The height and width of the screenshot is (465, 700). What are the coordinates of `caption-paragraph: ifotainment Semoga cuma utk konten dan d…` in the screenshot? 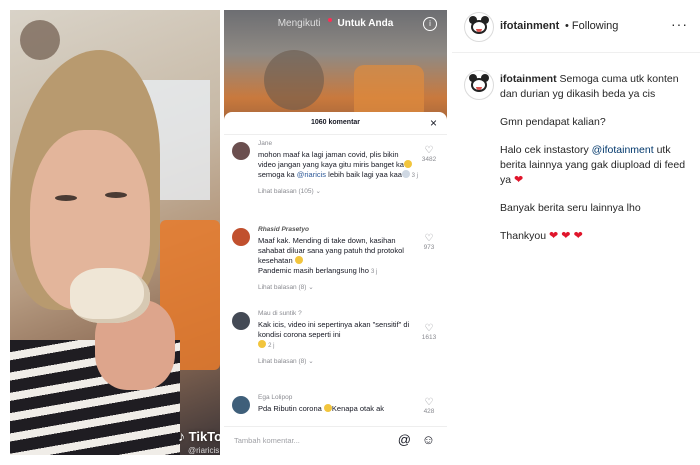 It's located at (594, 87).